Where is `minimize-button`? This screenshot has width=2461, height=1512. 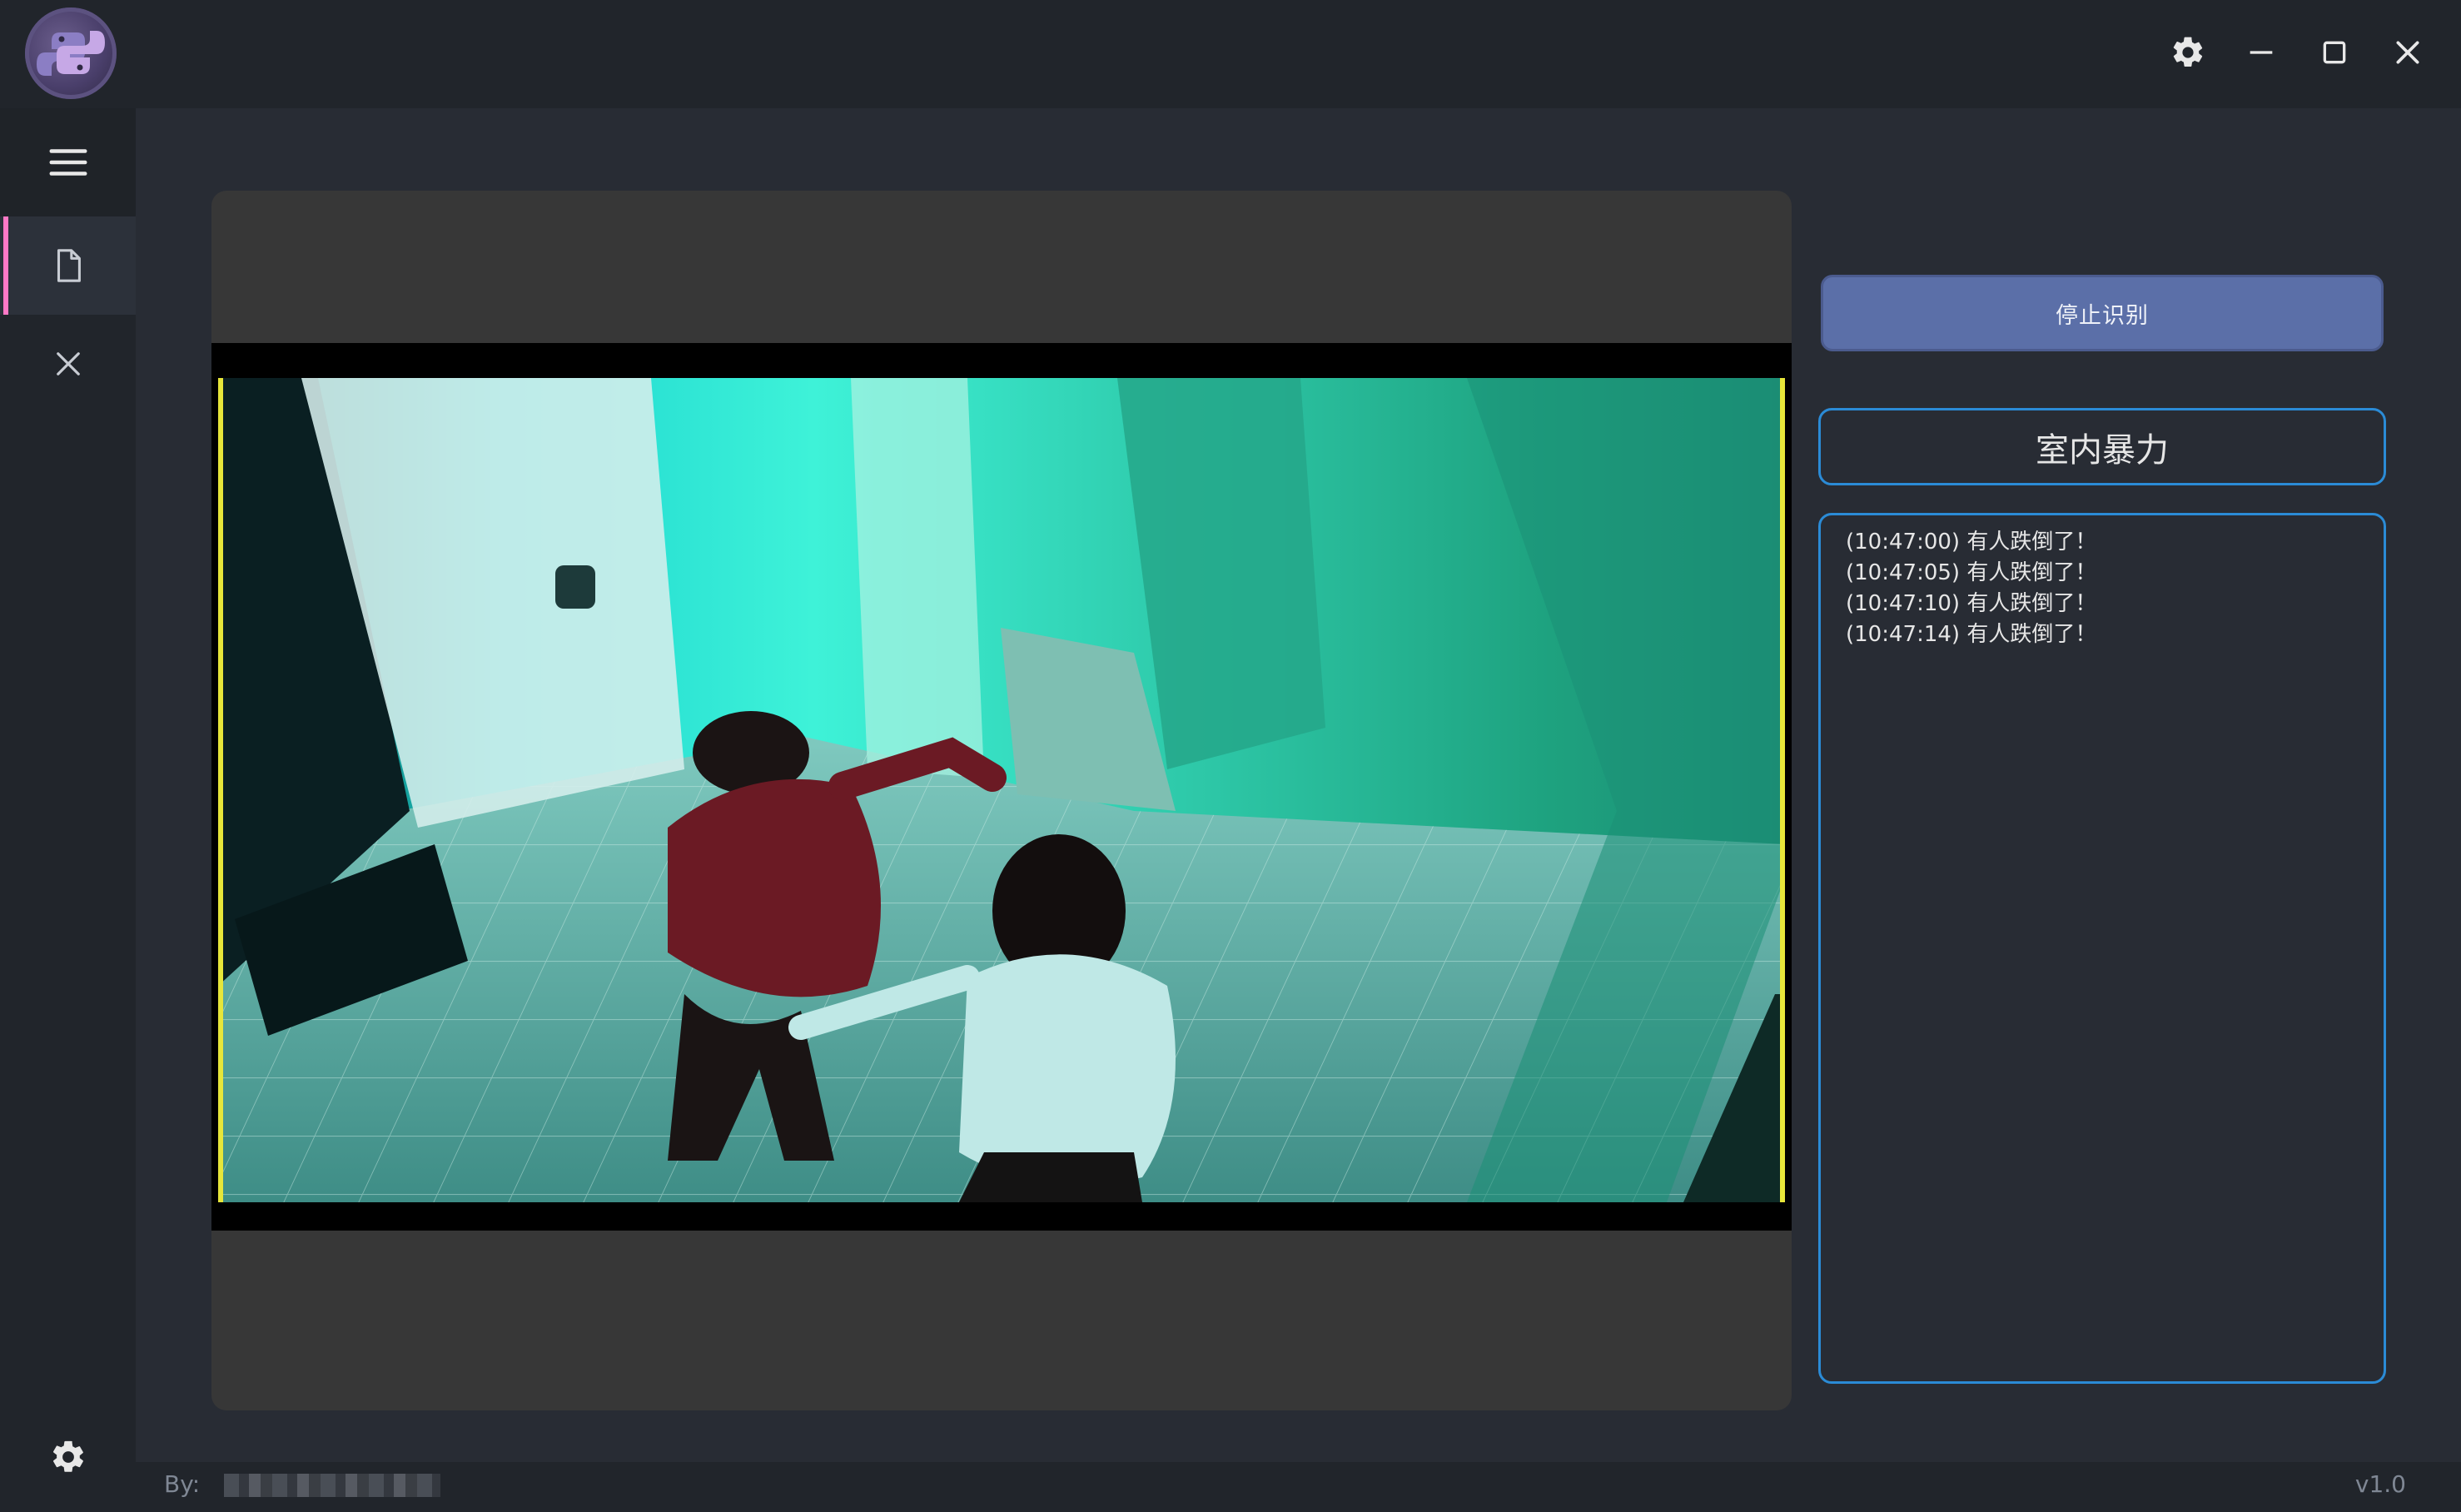 minimize-button is located at coordinates (2261, 53).